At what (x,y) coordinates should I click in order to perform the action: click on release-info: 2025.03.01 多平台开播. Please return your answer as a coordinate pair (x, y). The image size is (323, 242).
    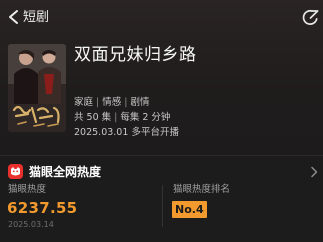
    Looking at the image, I should click on (126, 133).